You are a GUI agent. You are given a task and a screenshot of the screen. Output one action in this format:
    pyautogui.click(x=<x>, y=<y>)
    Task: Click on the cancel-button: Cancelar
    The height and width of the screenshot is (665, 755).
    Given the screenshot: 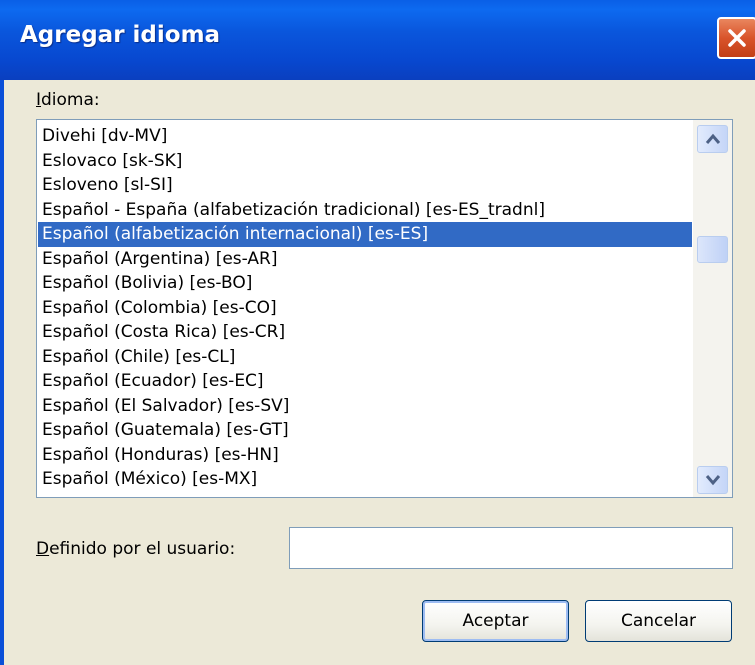 What is the action you would take?
    pyautogui.click(x=658, y=621)
    